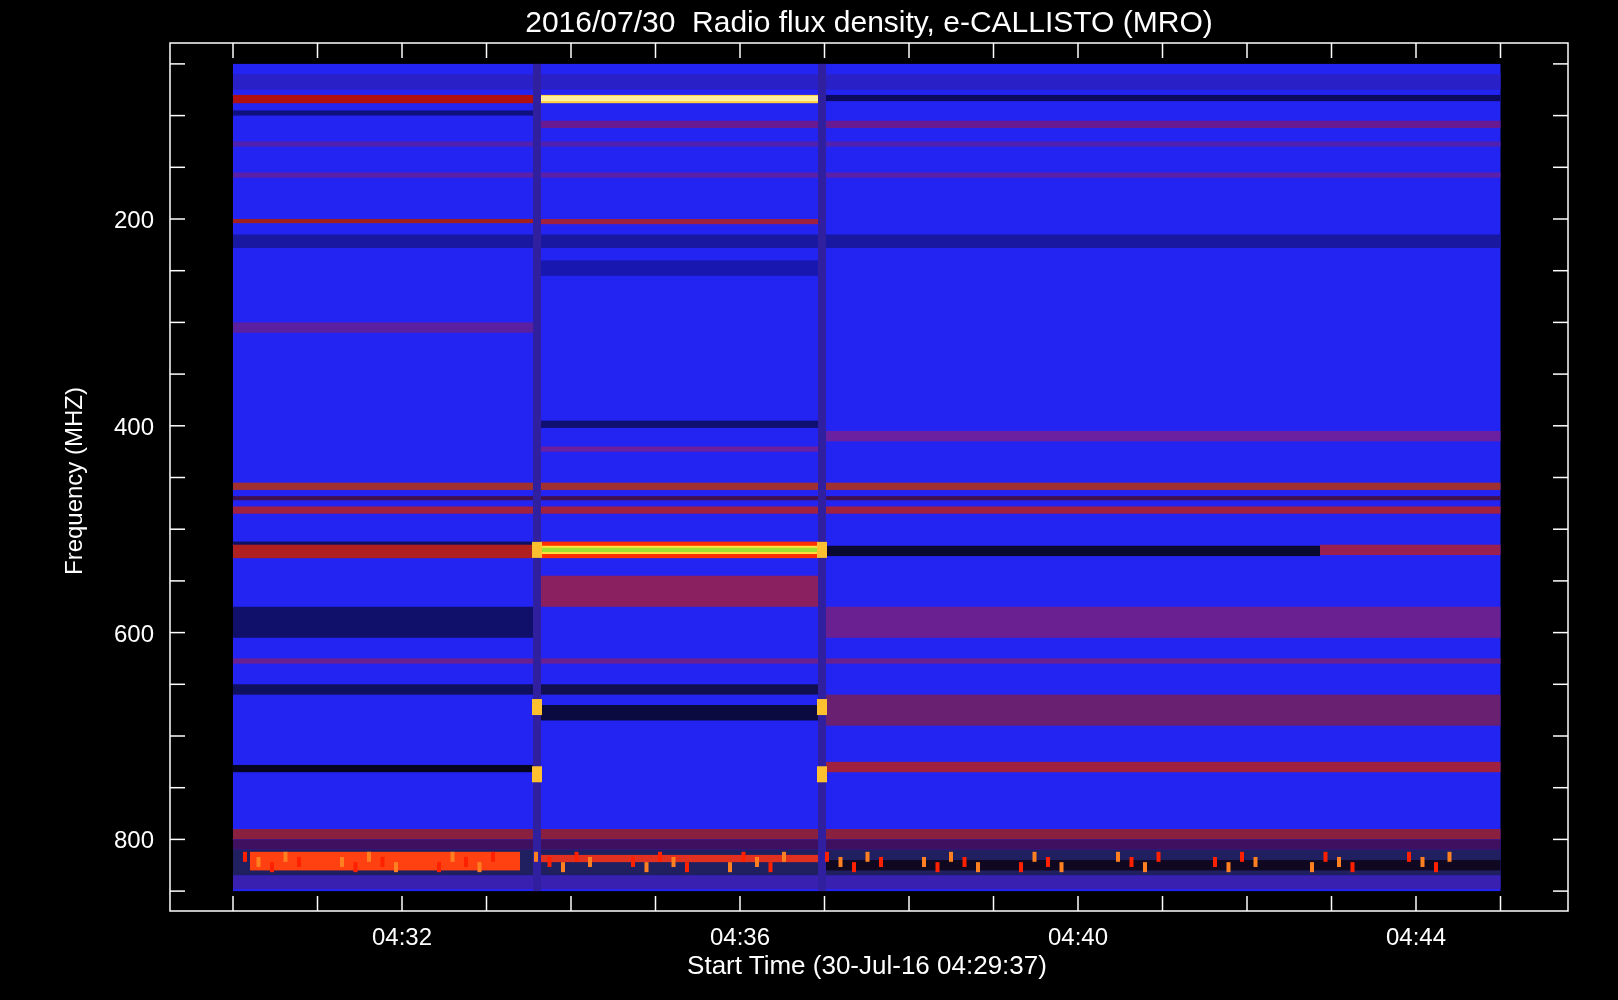  Describe the element at coordinates (402, 936) in the screenshot. I see `x-tick-label: 04:32` at that location.